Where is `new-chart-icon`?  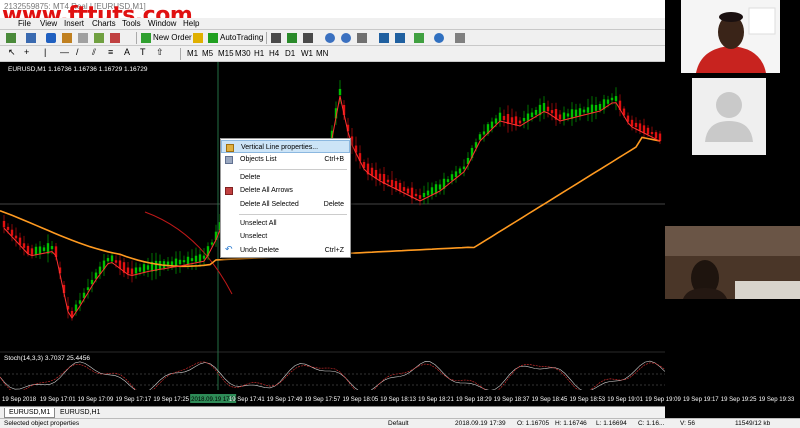
new-chart-icon is located at coordinates (11, 38).